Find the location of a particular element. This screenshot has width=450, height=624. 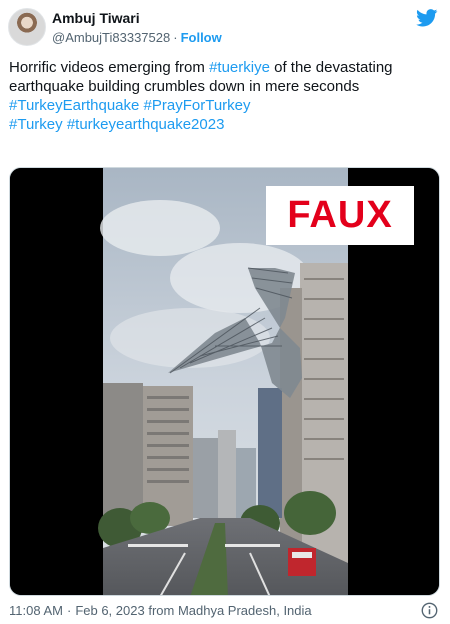

tweet-text-part: Horrific videos emerging from is located at coordinates (109, 67).